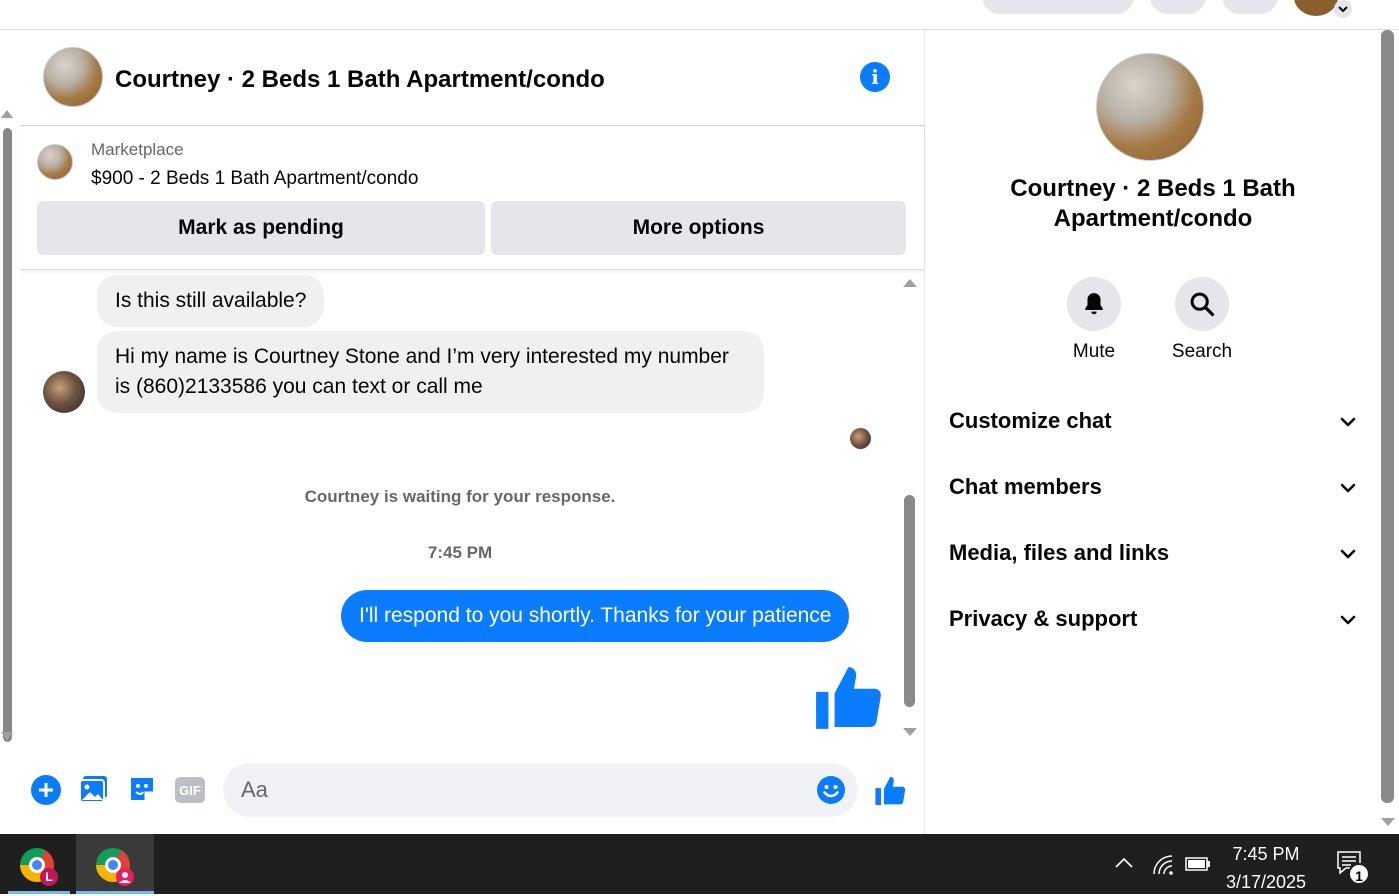  I want to click on search-icon, so click(1202, 304).